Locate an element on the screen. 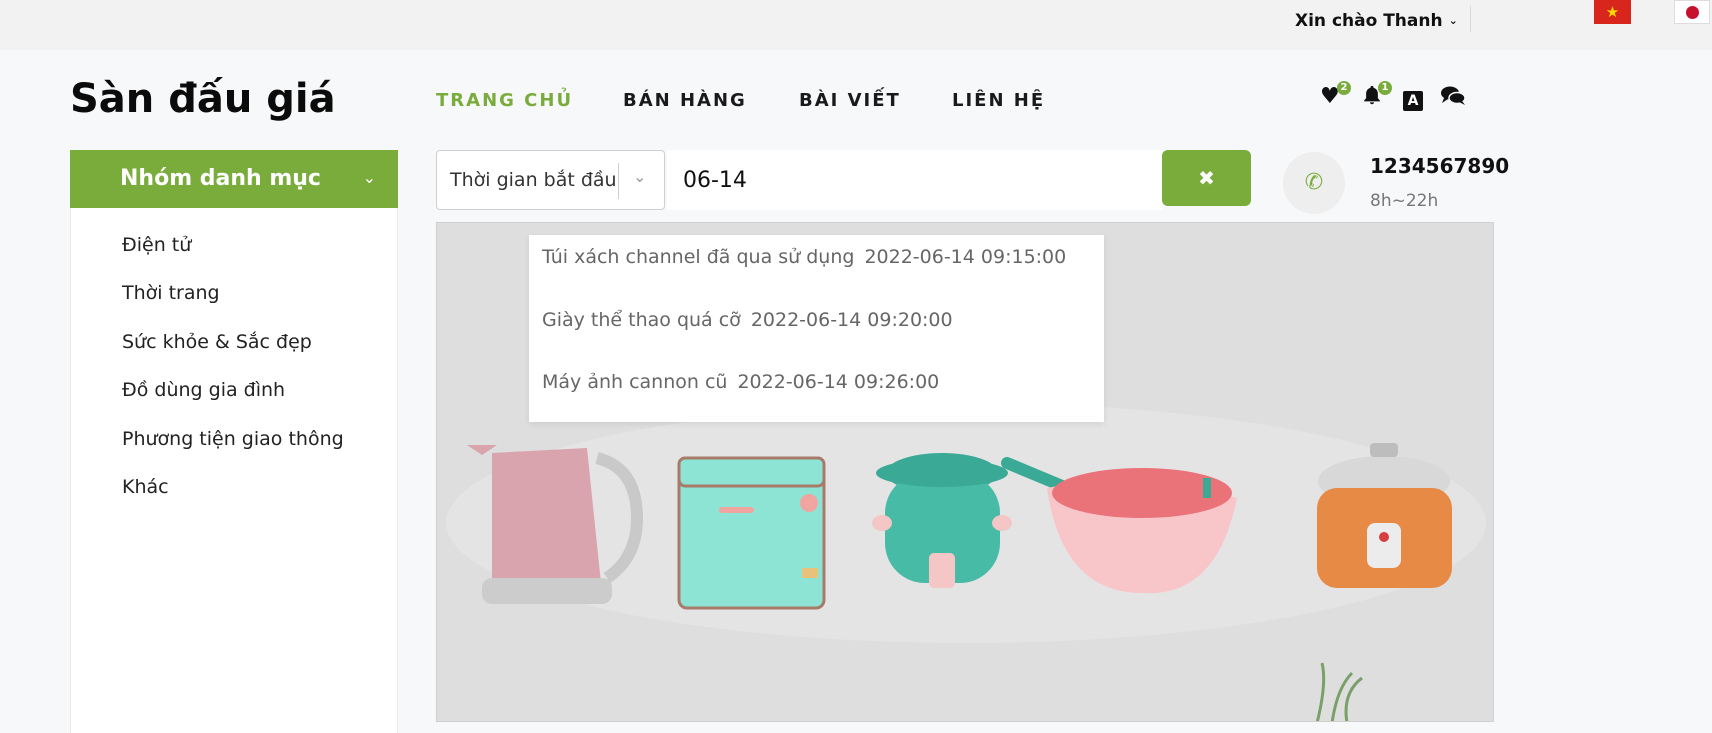  suggestion-name: Túi xách channel đã qua sử dụng is located at coordinates (698, 257).